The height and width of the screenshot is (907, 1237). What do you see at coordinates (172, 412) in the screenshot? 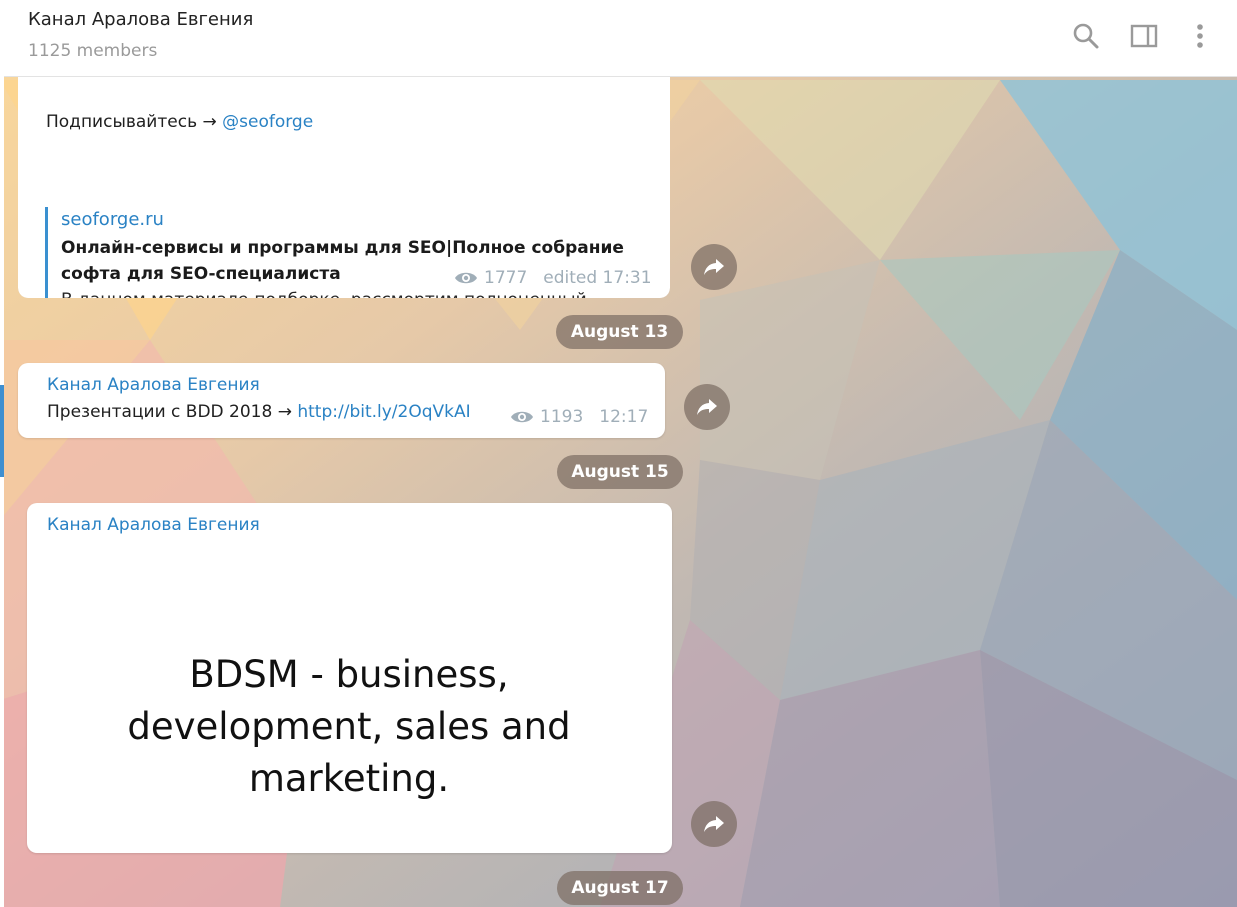
I see `message-text-prefix: Презентации с BDD 2018 →` at bounding box center [172, 412].